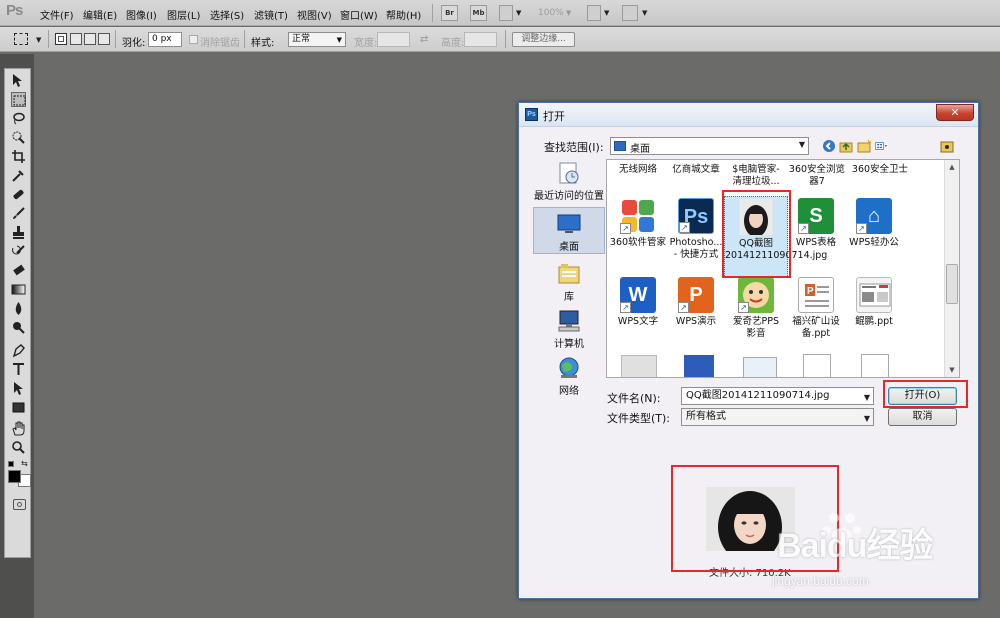  Describe the element at coordinates (952, 284) in the screenshot. I see `scrollbar-thumb` at that location.